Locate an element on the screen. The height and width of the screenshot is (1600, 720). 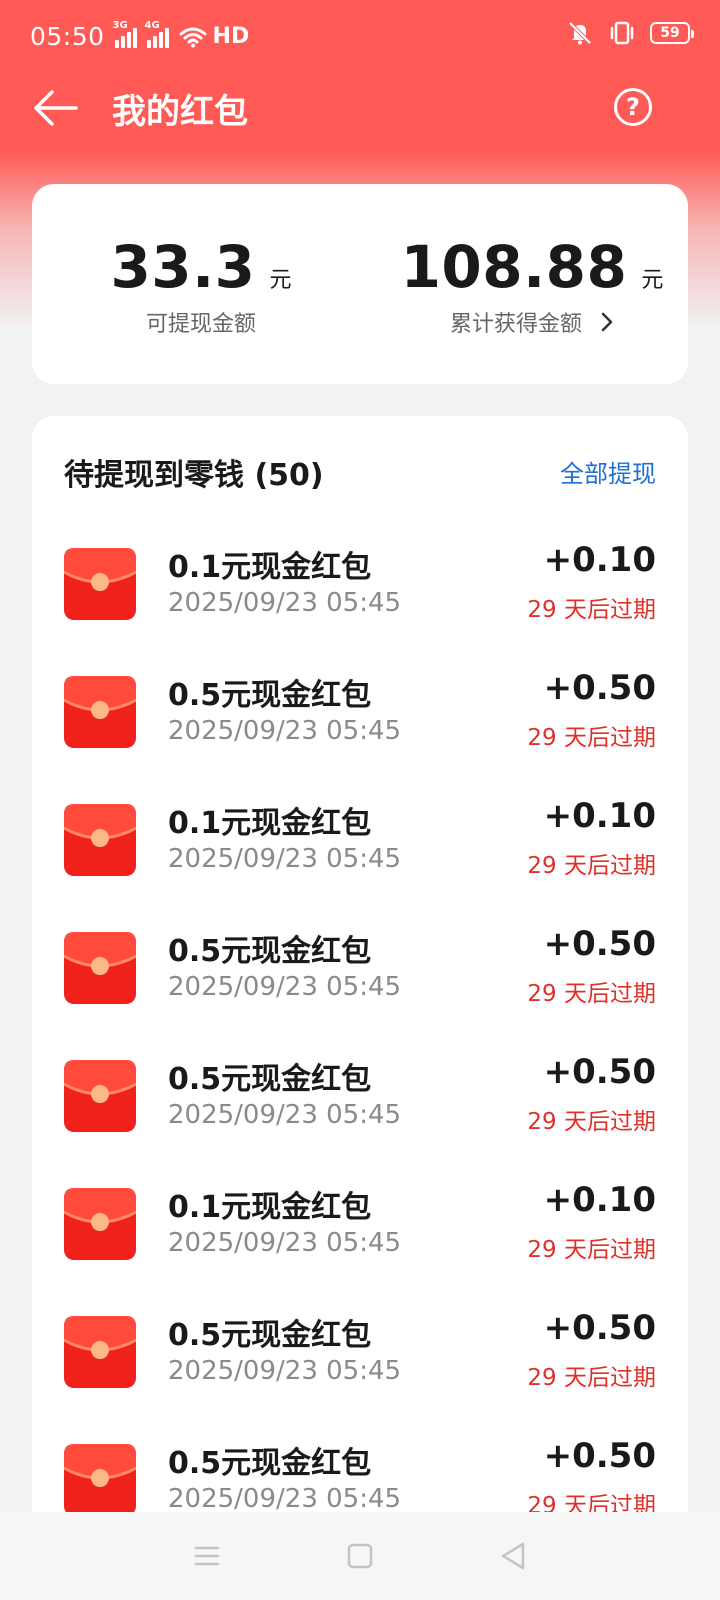
back-triangle-icon is located at coordinates (513, 1556).